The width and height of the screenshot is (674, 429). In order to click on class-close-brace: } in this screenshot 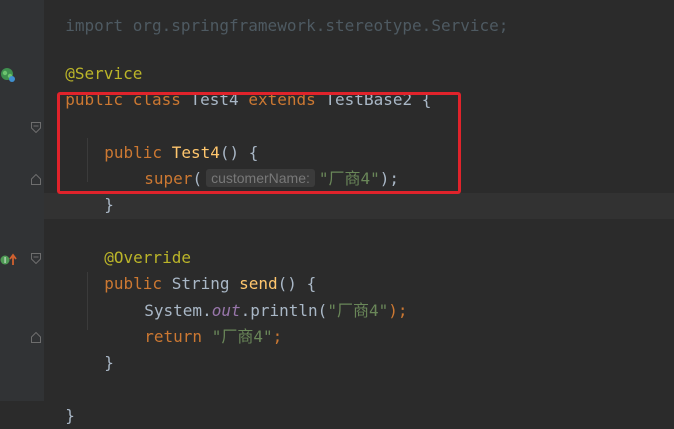, I will do `click(70, 415)`.